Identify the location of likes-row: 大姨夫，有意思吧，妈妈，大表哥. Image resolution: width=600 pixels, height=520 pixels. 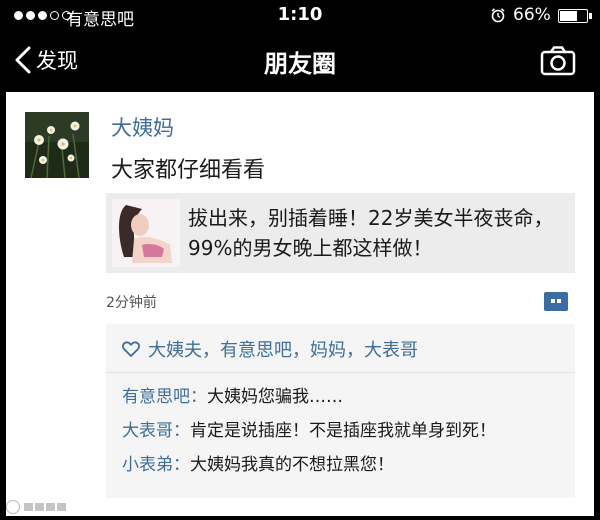
(270, 349).